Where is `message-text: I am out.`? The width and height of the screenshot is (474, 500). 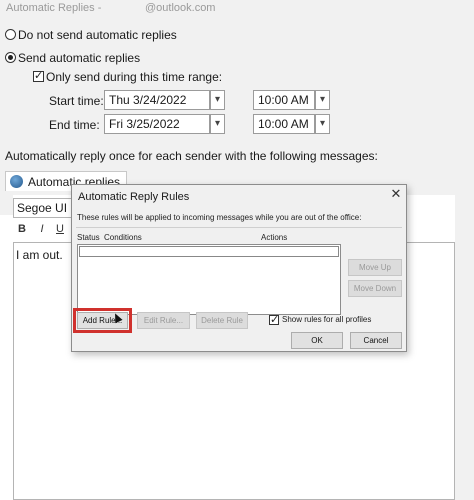
message-text: I am out. is located at coordinates (39, 255).